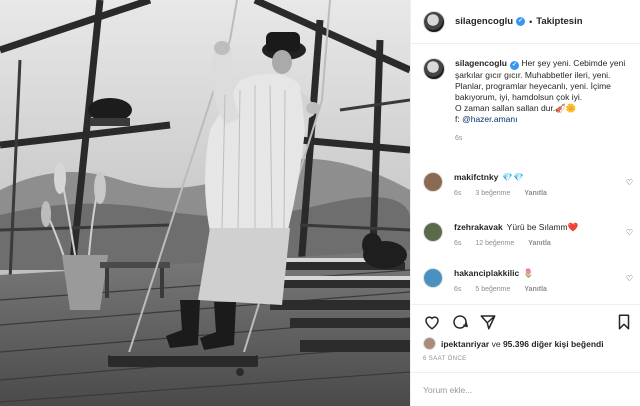  Describe the element at coordinates (513, 177) in the screenshot. I see `comment-text: 💎💎` at that location.